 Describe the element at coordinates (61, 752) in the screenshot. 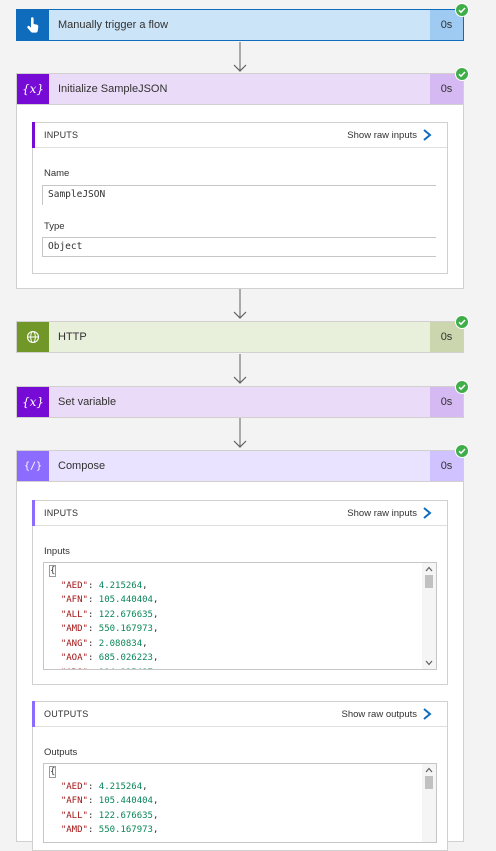

I see `field-label: Outputs` at that location.